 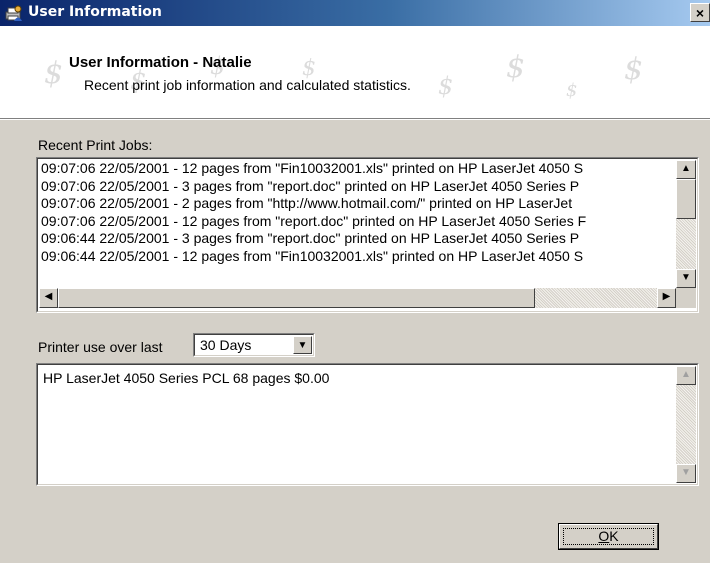 What do you see at coordinates (160, 62) in the screenshot?
I see `page-title: User Information - Natalie` at bounding box center [160, 62].